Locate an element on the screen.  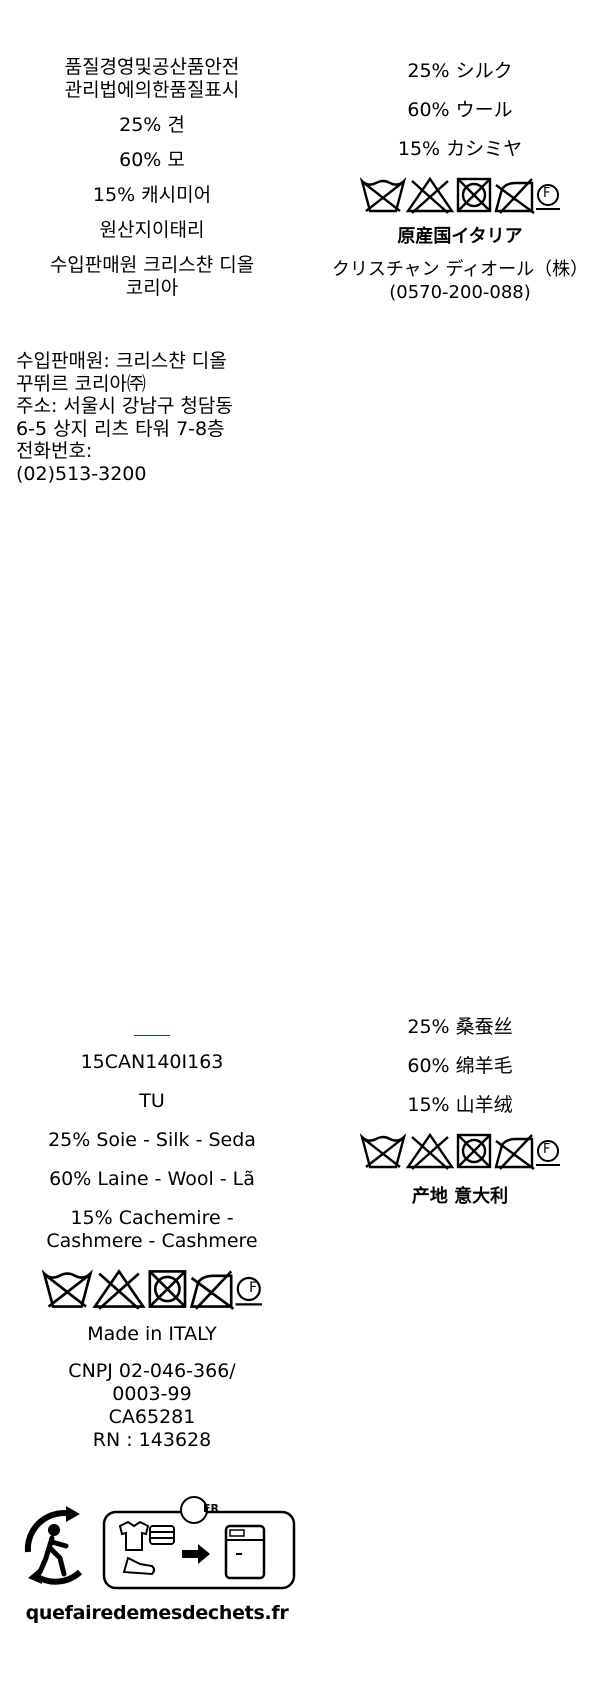
korean-detail-line: 전화번호: is located at coordinates (54, 451).